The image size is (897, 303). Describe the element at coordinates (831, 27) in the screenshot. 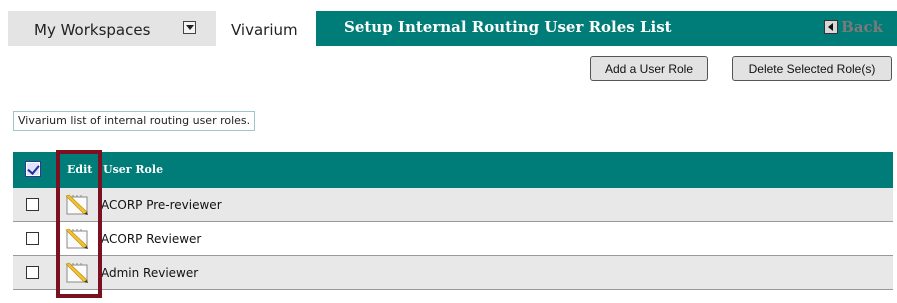

I see `arrow-left-icon` at that location.